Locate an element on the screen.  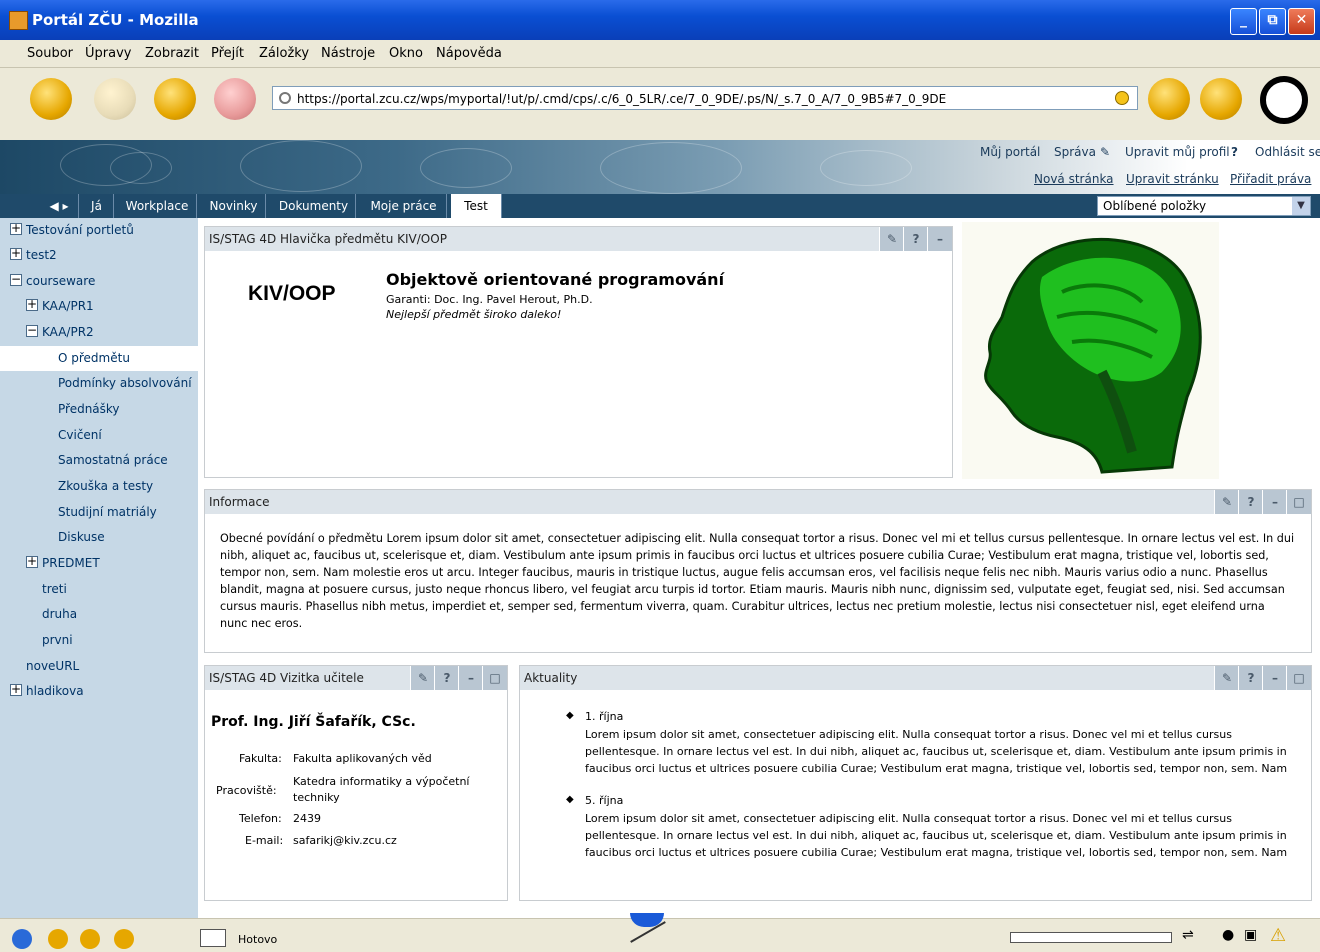
tab-moje-prace: Moje práce is located at coordinates (404, 206).